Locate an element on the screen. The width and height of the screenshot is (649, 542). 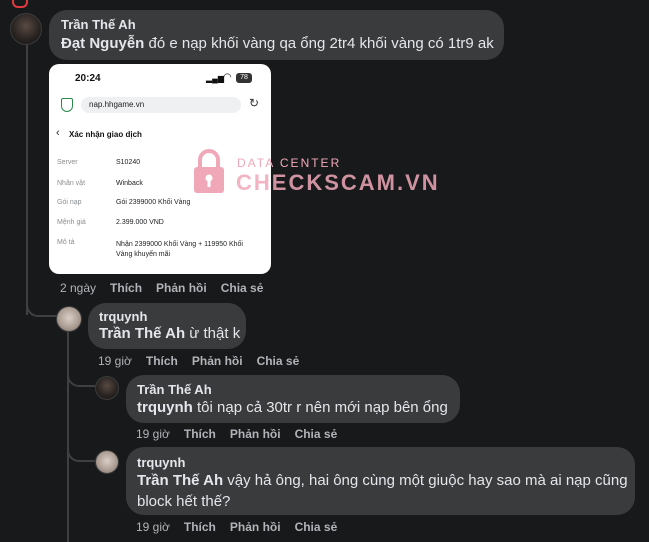
refresh-icon: ↻ is located at coordinates (254, 103).